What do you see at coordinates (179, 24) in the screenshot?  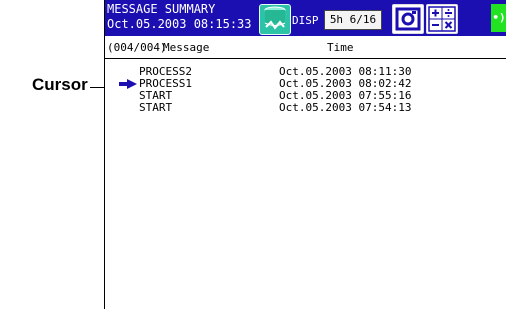 I see `screen-datetime: Oct.05.2003 08:15:33` at bounding box center [179, 24].